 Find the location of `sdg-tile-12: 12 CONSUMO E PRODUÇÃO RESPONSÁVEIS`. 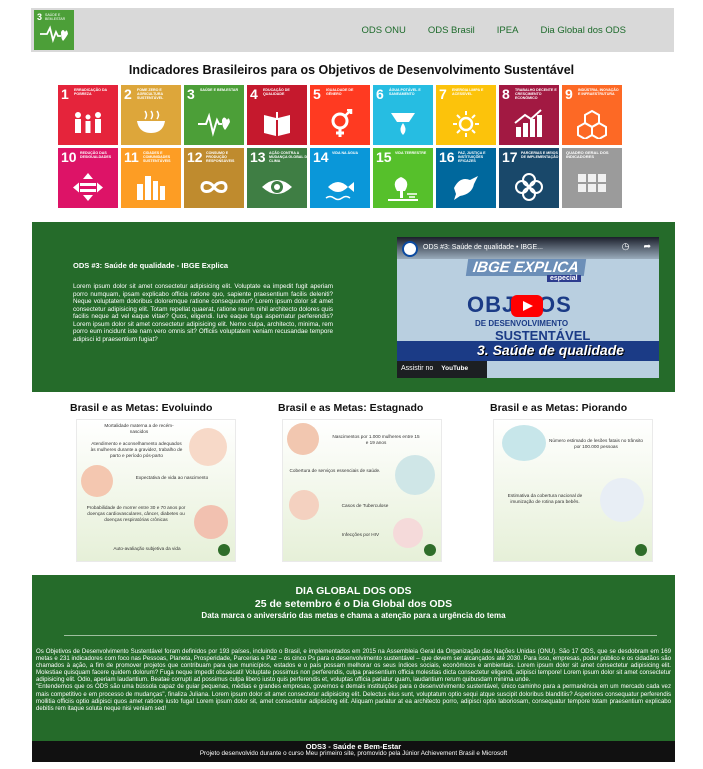

sdg-tile-12: 12 CONSUMO E PRODUÇÃO RESPONSÁVEIS is located at coordinates (214, 178).